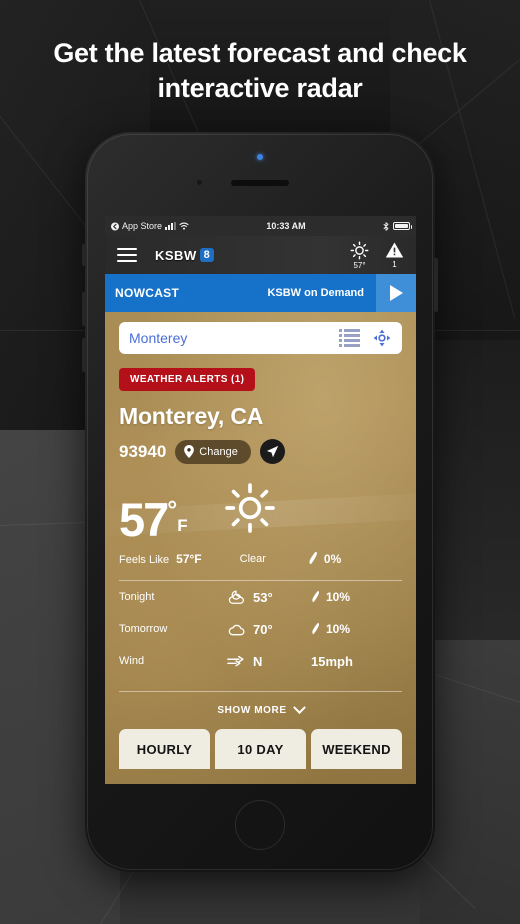 The image size is (520, 924). I want to click on header-alert-count: 1, so click(394, 264).